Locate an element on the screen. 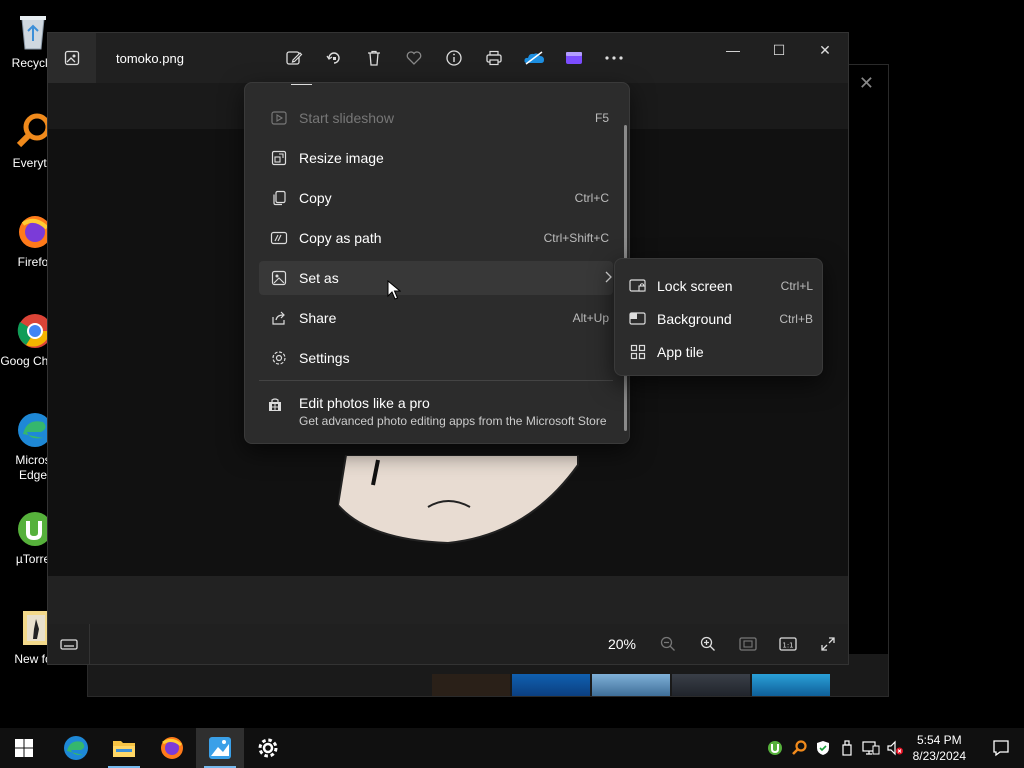 Image resolution: width=1024 pixels, height=768 pixels. notification-center-icon is located at coordinates (1001, 748).